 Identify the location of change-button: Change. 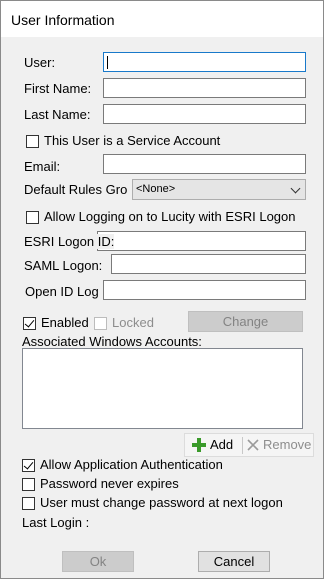
(245, 321).